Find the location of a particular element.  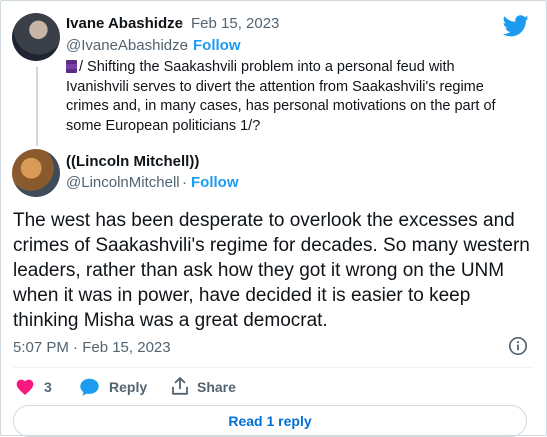

share-button: Share is located at coordinates (216, 387).